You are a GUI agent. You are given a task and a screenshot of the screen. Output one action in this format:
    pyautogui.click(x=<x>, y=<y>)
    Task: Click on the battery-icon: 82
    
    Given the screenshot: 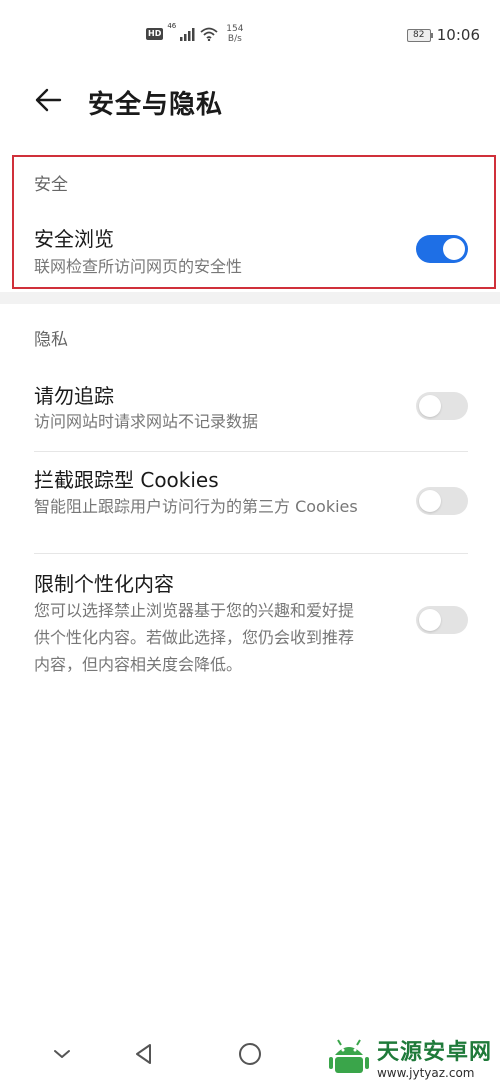 What is the action you would take?
    pyautogui.click(x=419, y=35)
    